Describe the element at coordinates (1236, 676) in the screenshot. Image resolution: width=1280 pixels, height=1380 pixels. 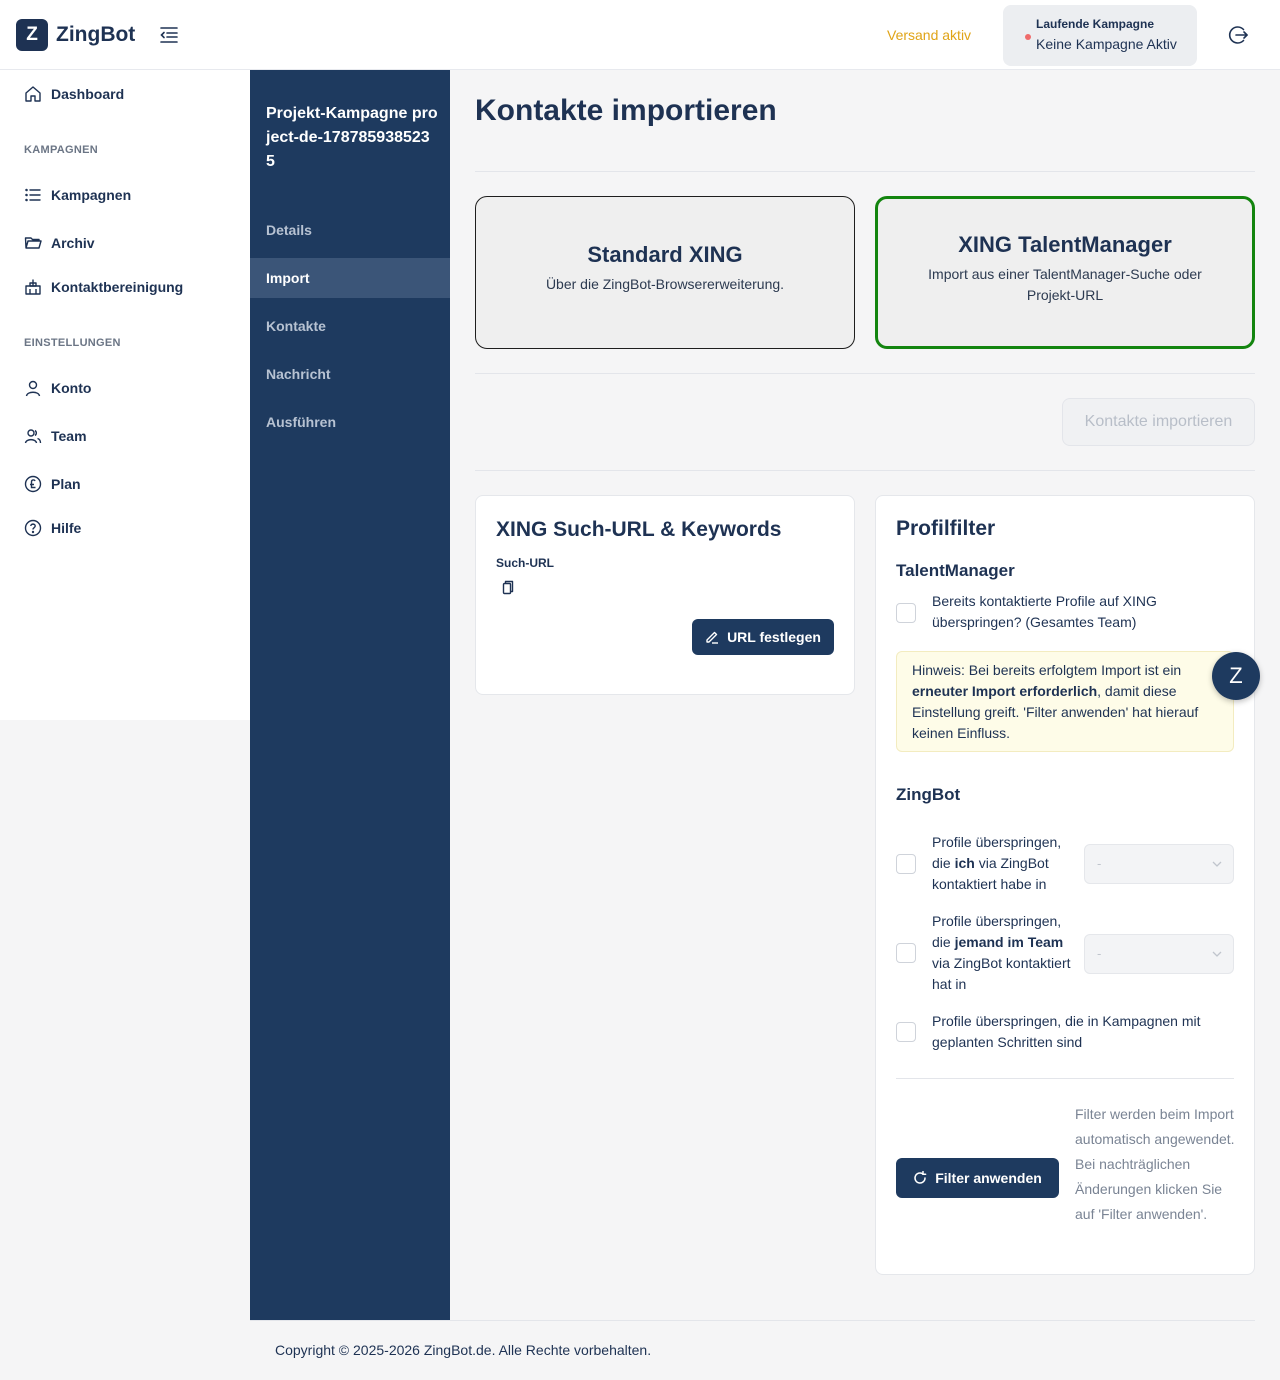
I see `chat-button: Z` at that location.